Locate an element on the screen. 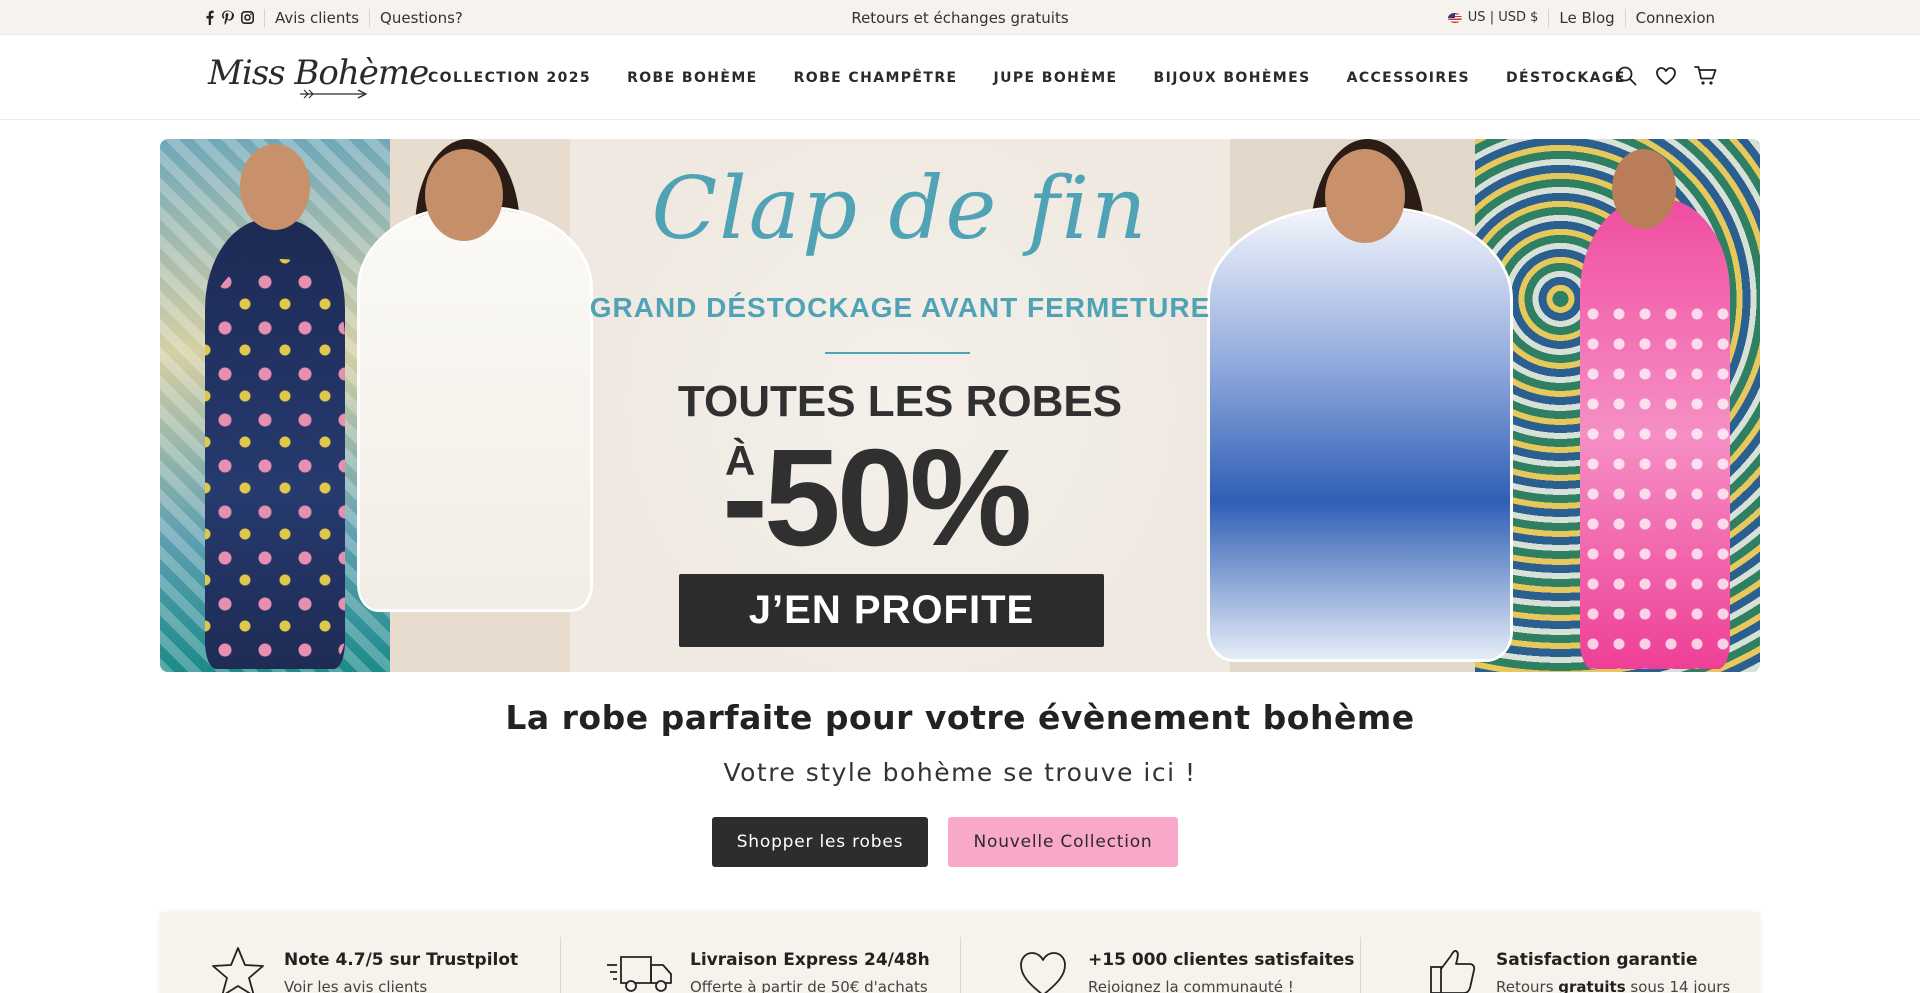  blog-link: Le Blog is located at coordinates (1586, 17).